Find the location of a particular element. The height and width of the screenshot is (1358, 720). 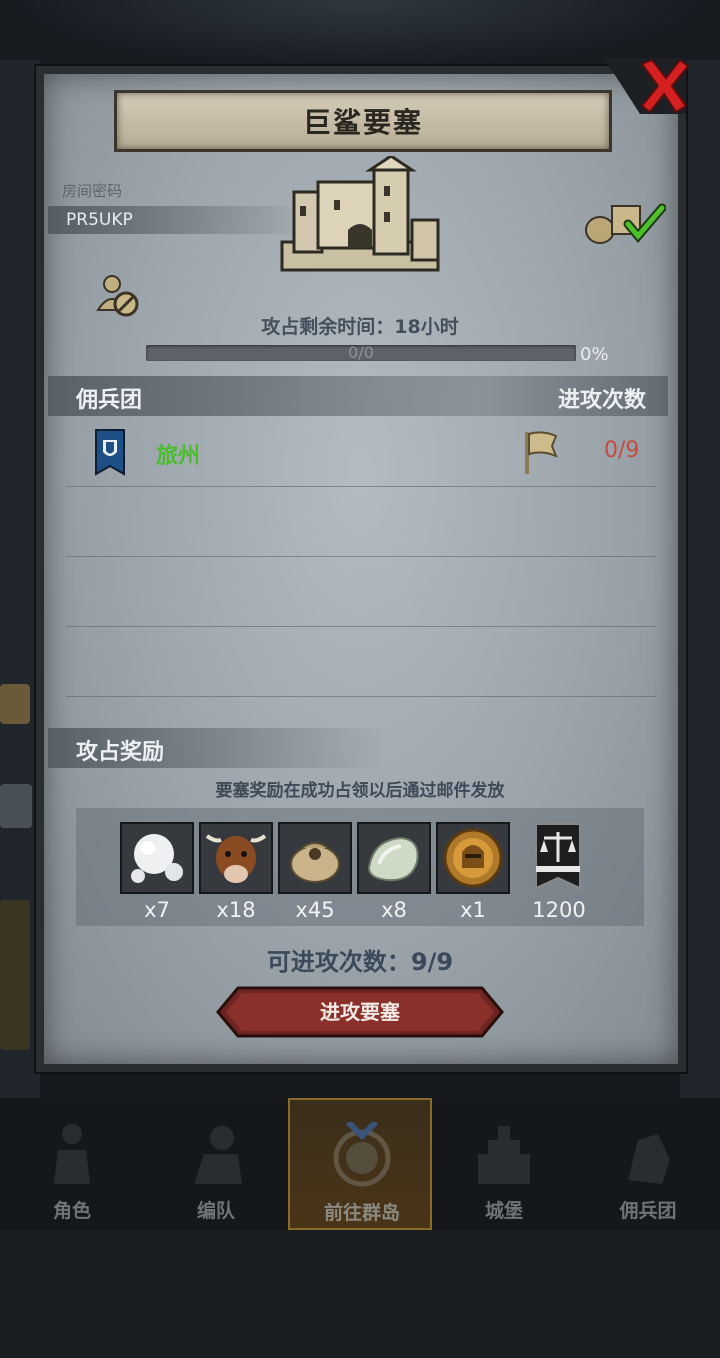

character-icon is located at coordinates (72, 1154).